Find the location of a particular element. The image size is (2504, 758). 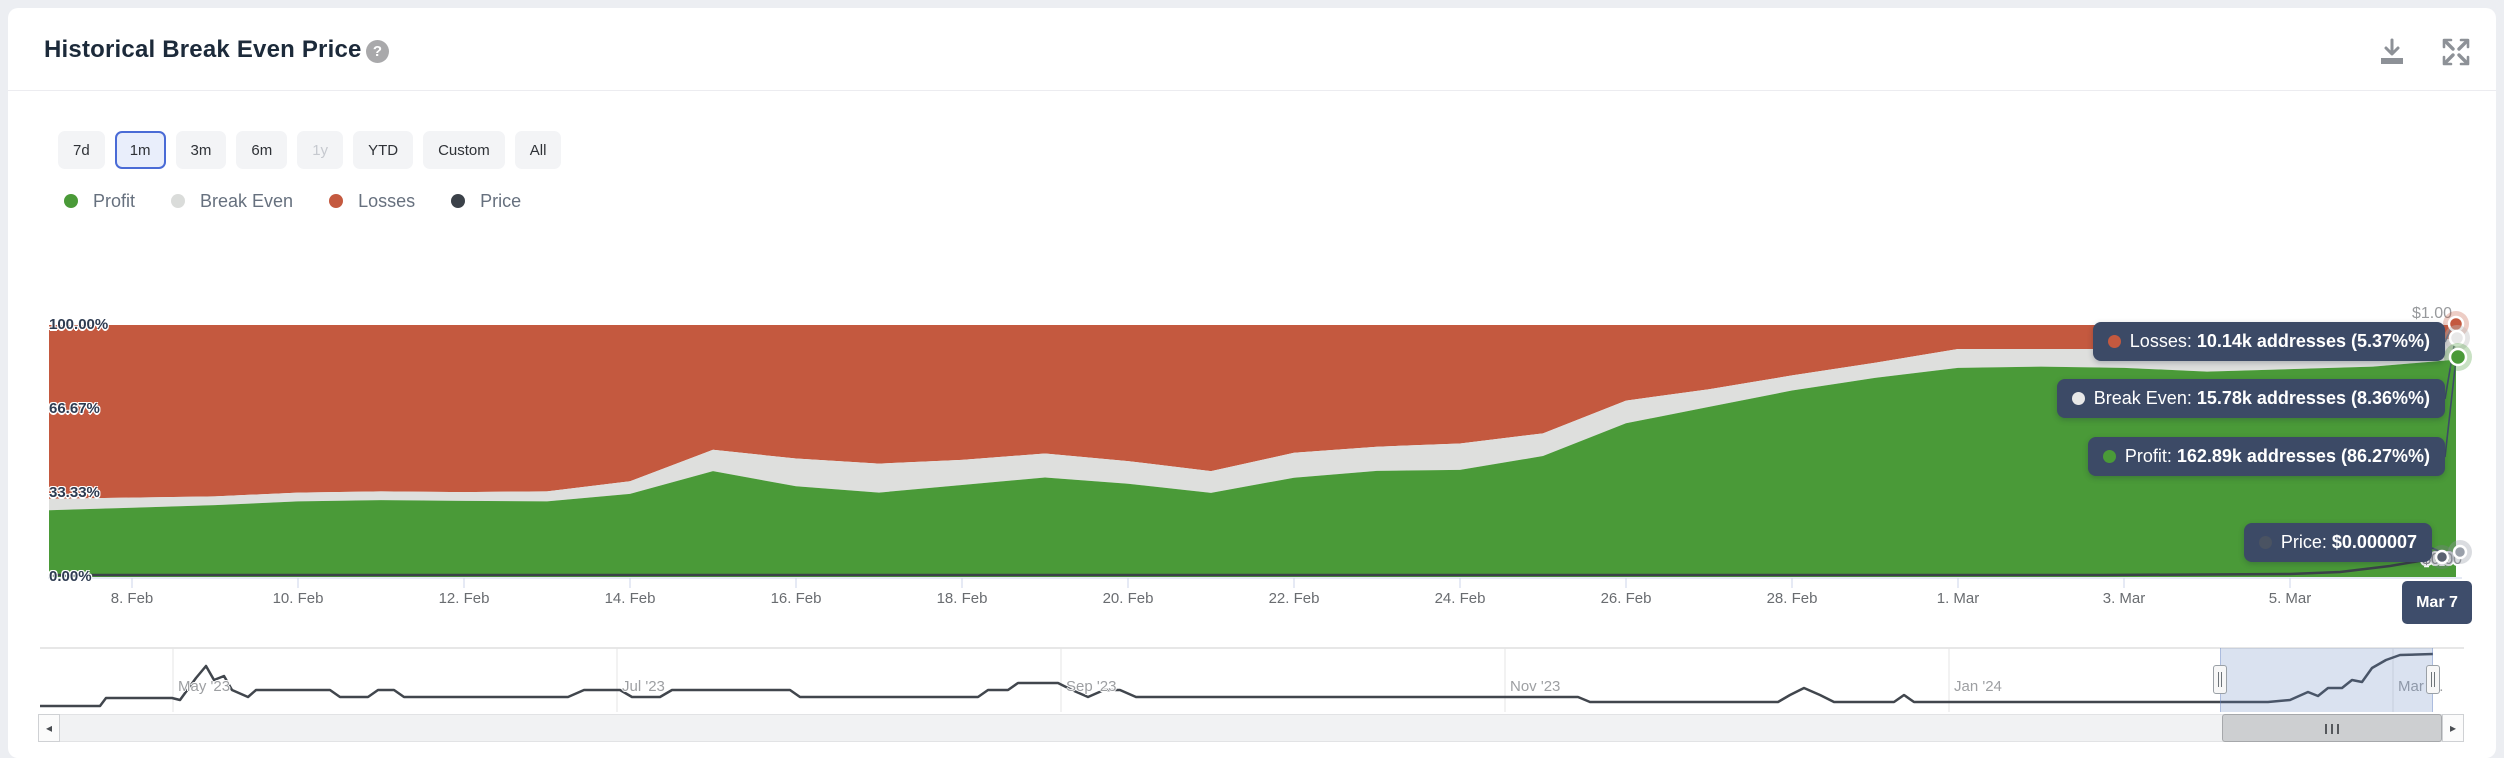

legend-item-losses: Losses is located at coordinates (372, 201).